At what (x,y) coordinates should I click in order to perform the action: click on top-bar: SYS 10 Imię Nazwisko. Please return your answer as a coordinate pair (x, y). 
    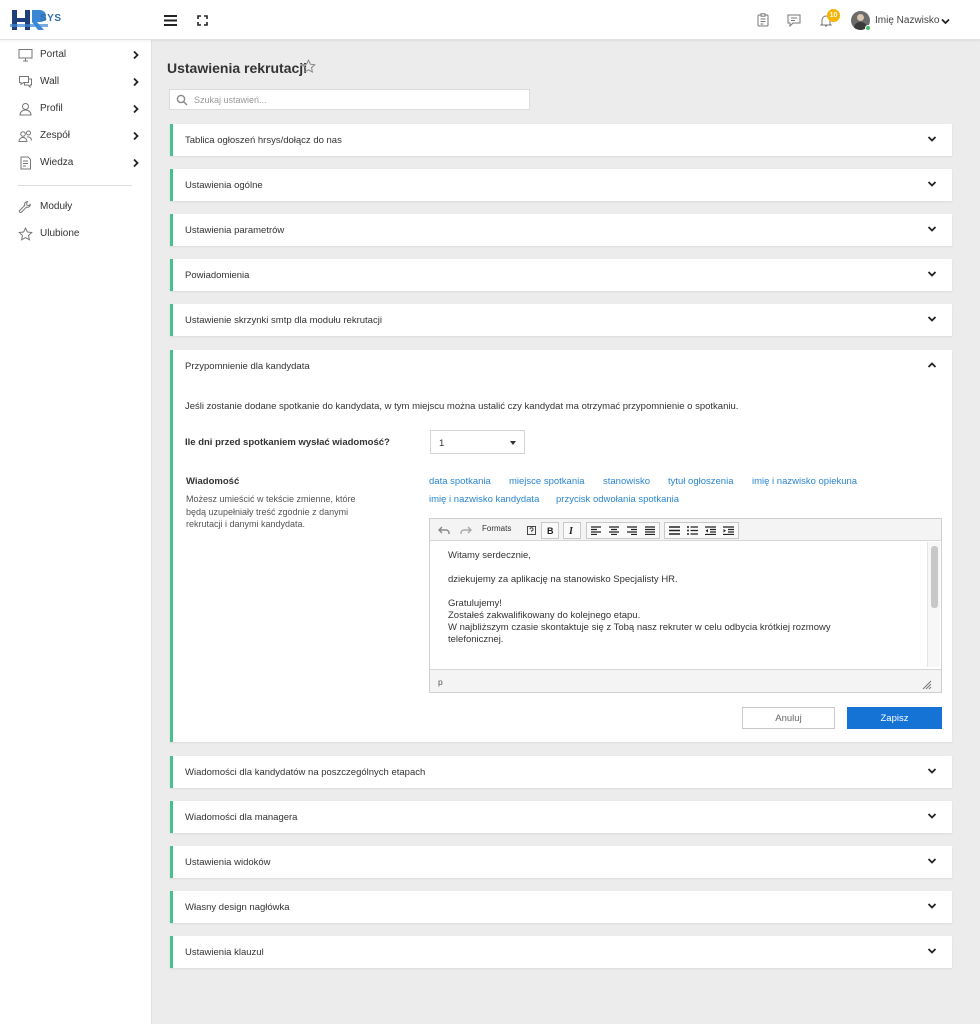
    Looking at the image, I should click on (490, 20).